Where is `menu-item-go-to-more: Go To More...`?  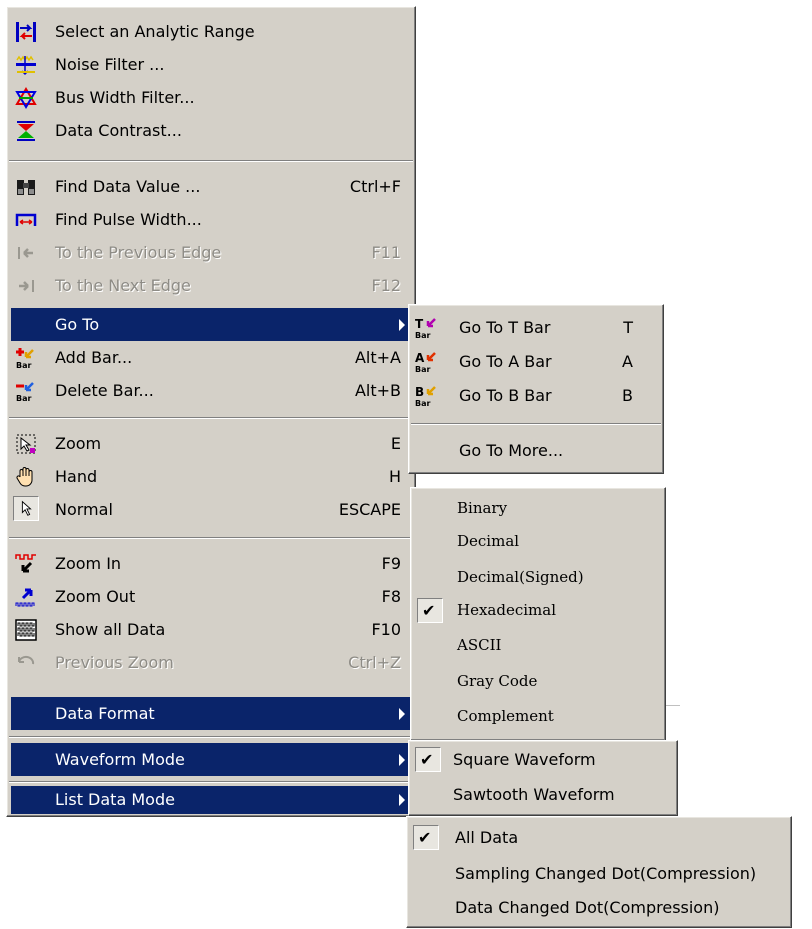
menu-item-go-to-more: Go To More... is located at coordinates (535, 450).